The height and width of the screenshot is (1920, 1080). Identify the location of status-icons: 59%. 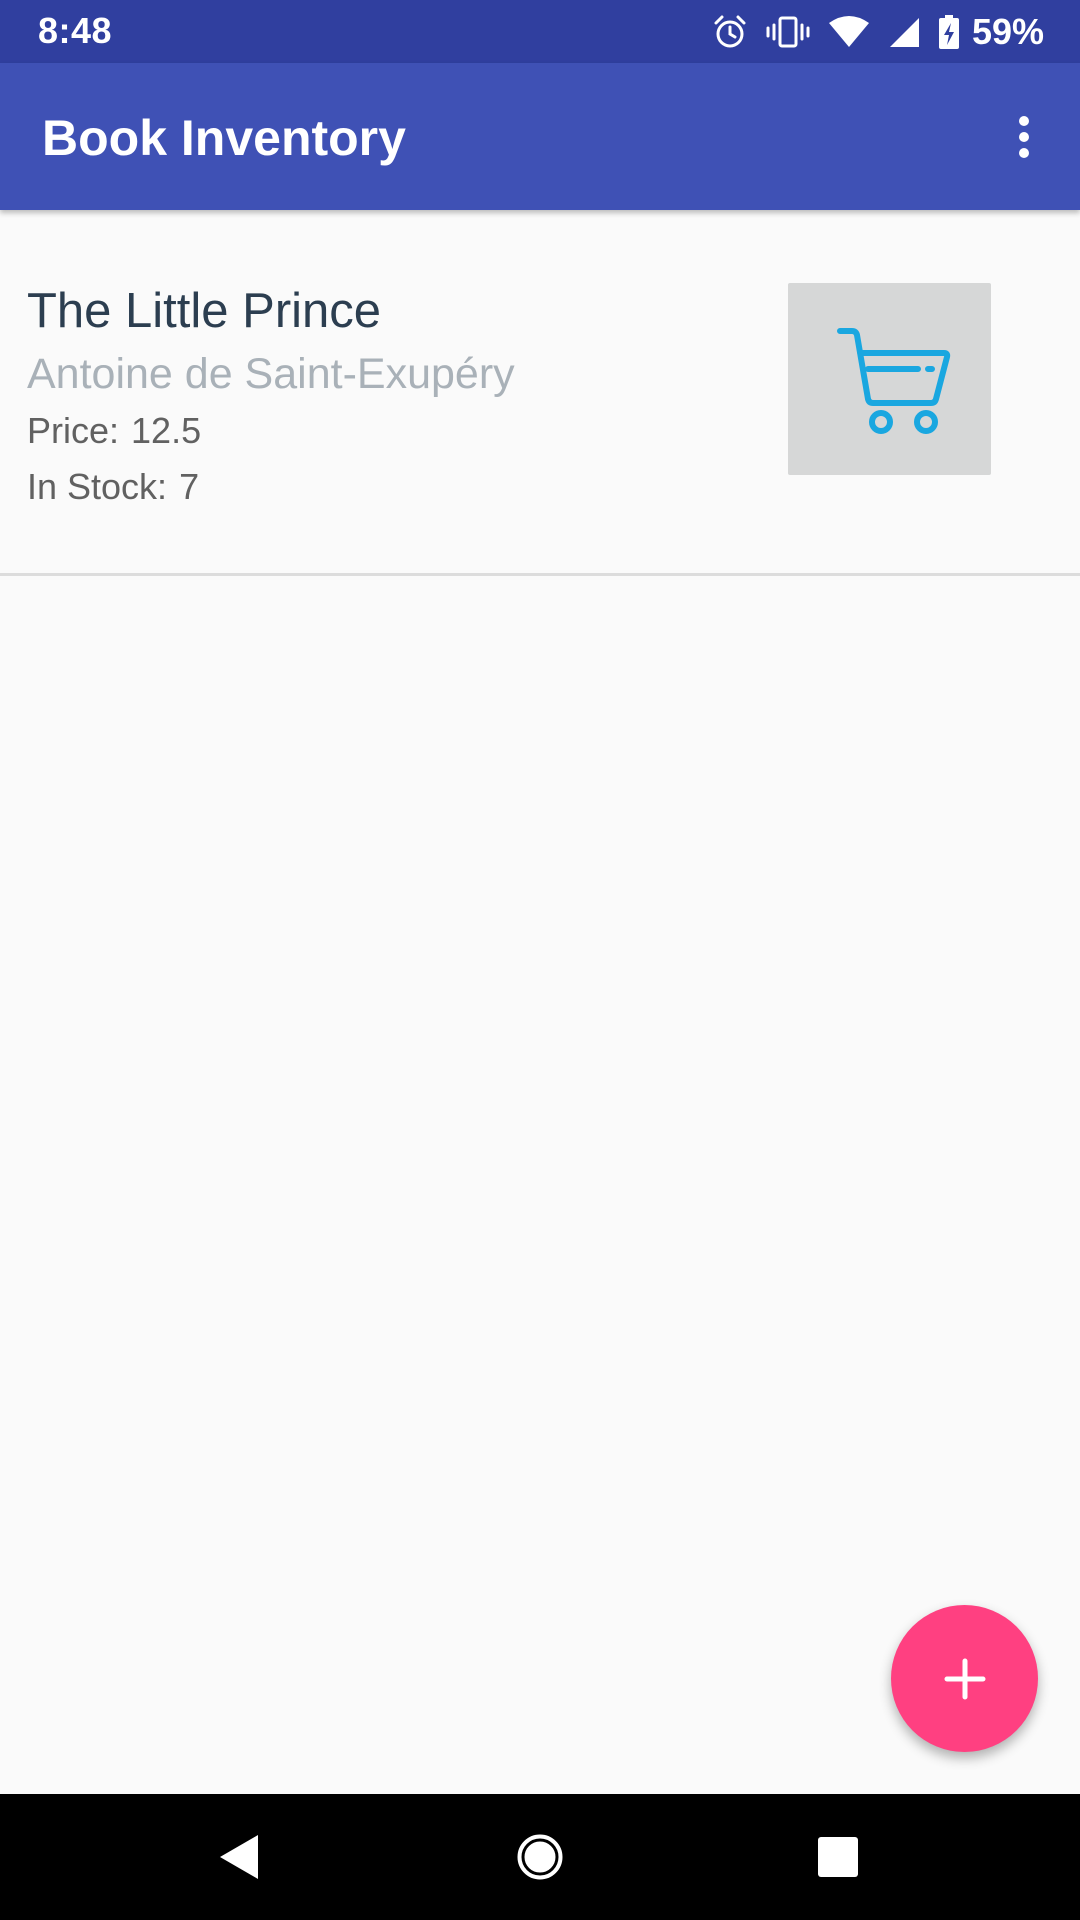
(878, 32).